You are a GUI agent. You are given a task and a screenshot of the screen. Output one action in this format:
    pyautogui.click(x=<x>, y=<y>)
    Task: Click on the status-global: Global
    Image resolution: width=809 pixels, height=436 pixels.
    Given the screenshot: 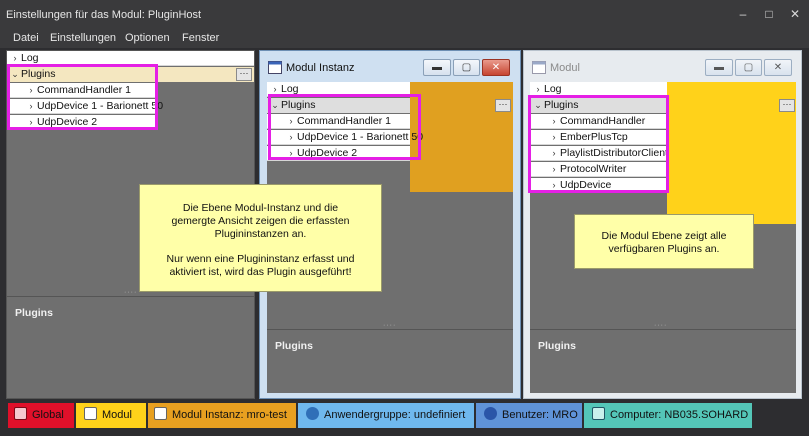 What is the action you would take?
    pyautogui.click(x=41, y=415)
    